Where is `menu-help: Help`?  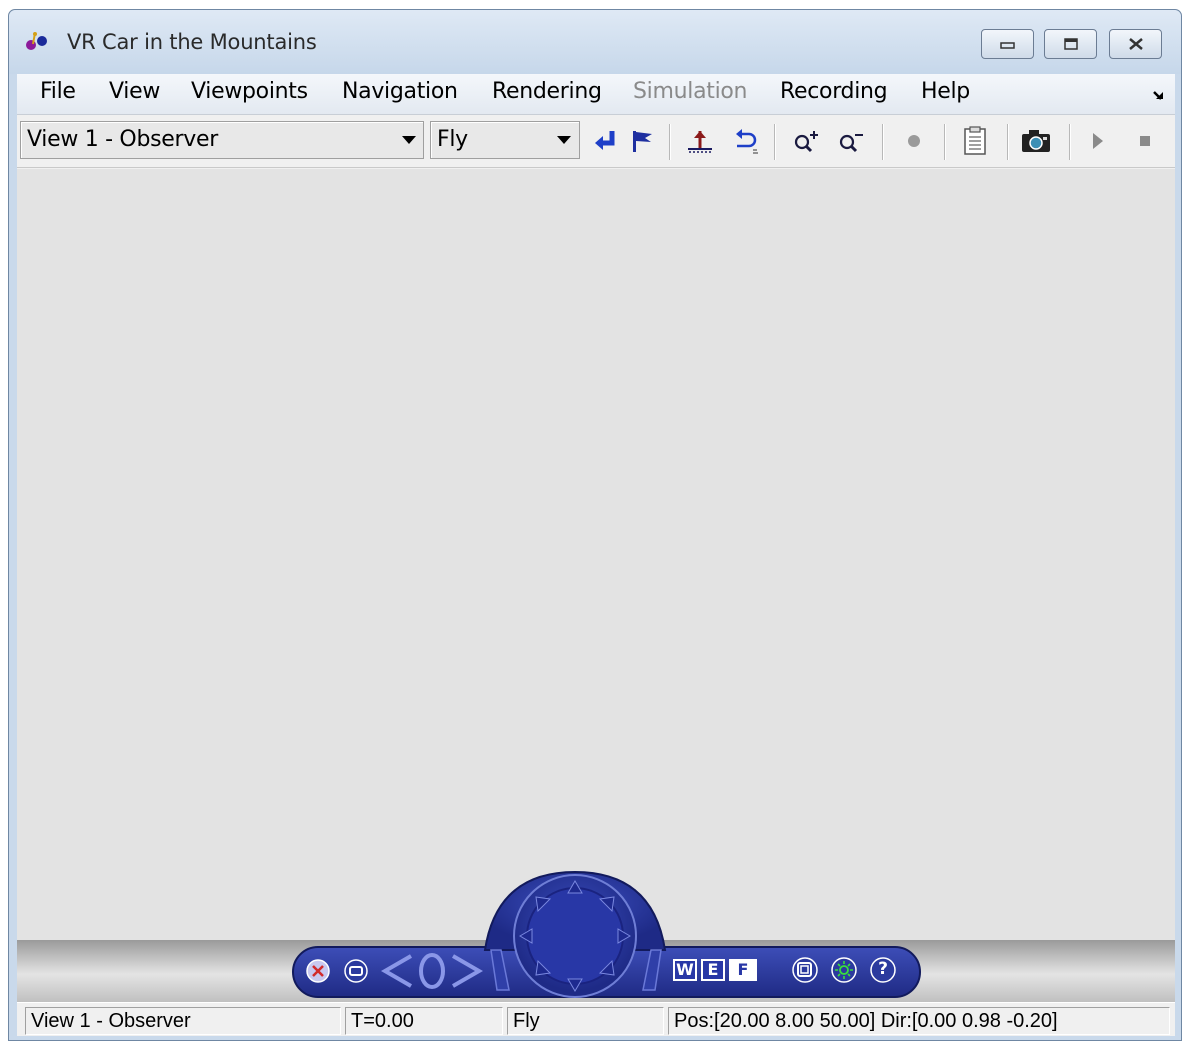 menu-help: Help is located at coordinates (945, 91).